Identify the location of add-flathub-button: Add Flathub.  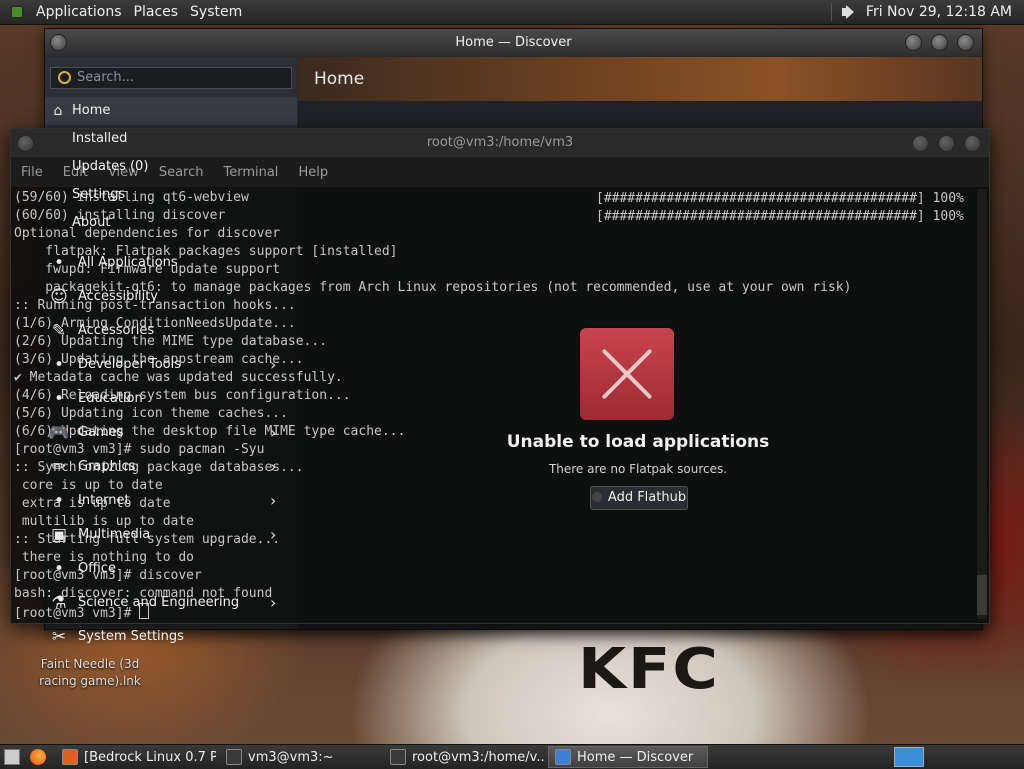
(639, 498).